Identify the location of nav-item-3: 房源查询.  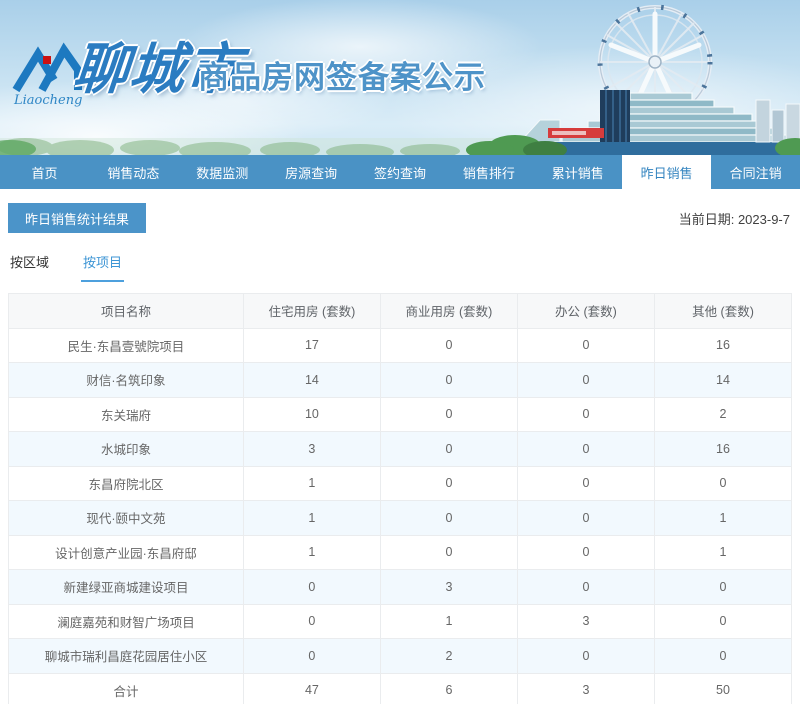
(311, 172).